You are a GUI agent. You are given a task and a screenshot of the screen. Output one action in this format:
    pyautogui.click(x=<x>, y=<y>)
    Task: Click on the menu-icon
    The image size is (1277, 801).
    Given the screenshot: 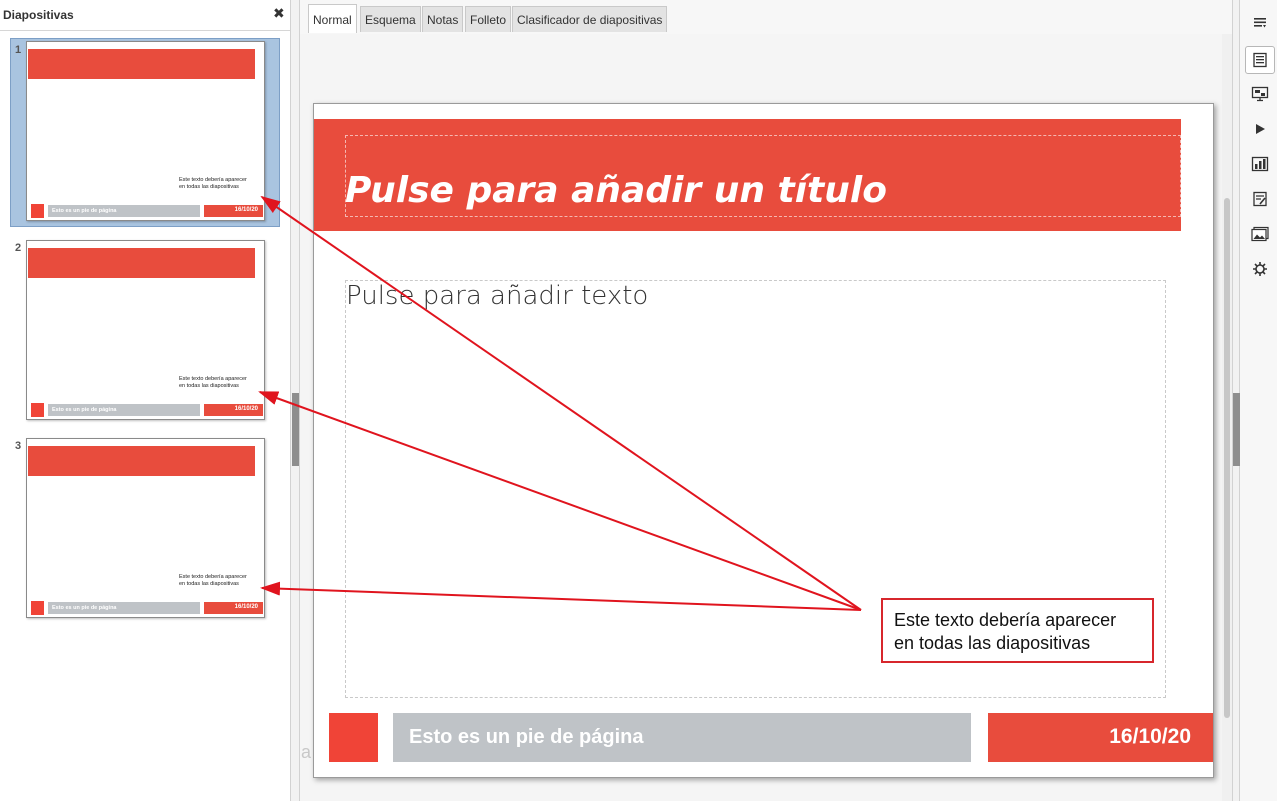 What is the action you would take?
    pyautogui.click(x=1260, y=22)
    